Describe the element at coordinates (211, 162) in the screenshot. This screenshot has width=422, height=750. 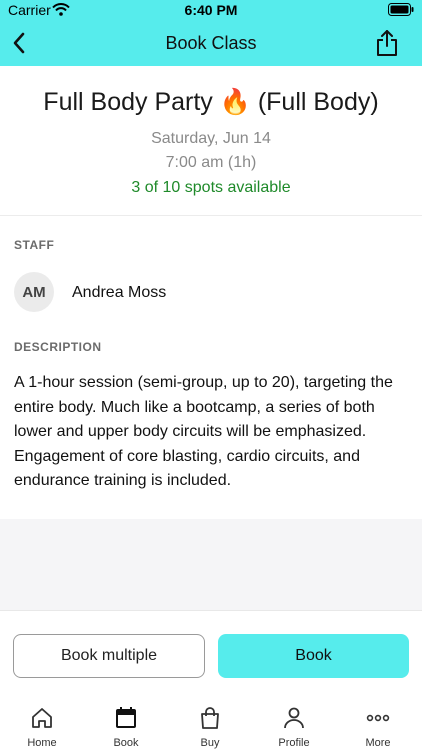
I see `class-time: 7:00 am (1h)` at that location.